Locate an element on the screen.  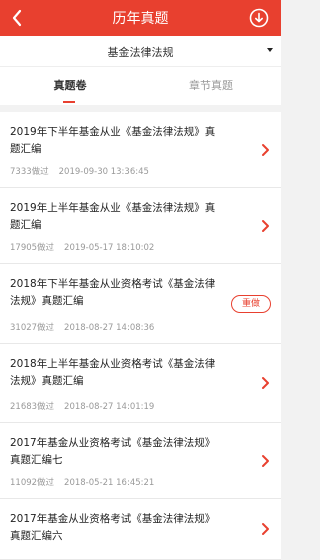
subject-label: 基金法律法规 is located at coordinates (140, 52).